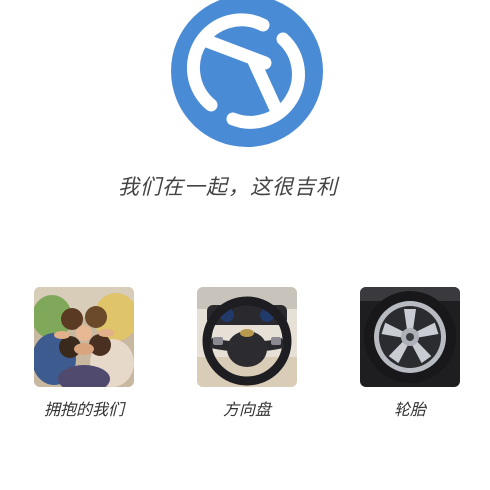 The height and width of the screenshot is (490, 490). Describe the element at coordinates (247, 73) in the screenshot. I see `brand-logo-icon` at that location.